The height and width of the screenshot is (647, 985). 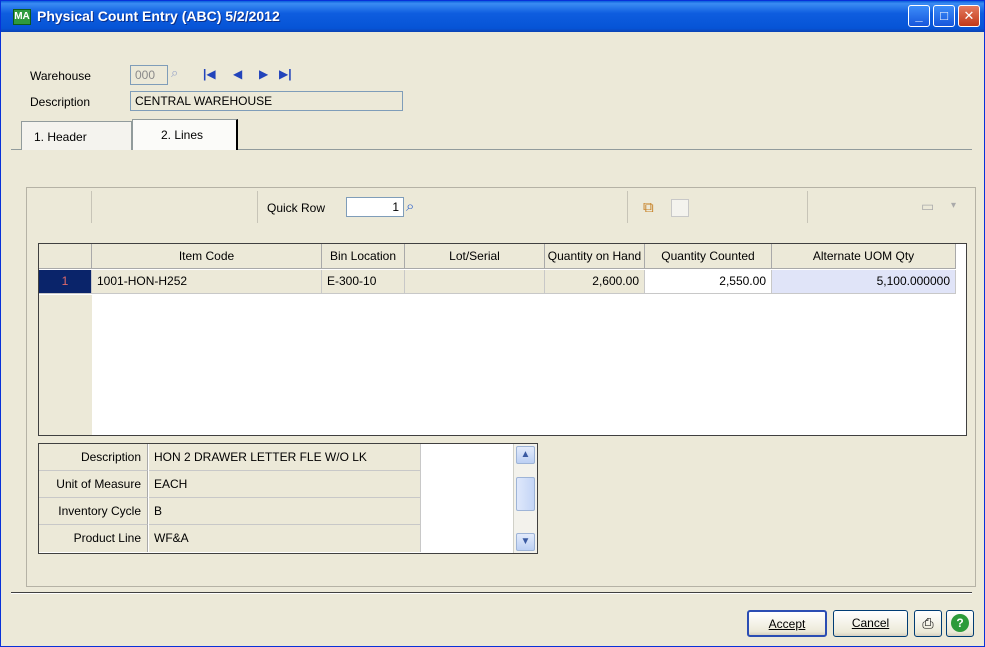 What do you see at coordinates (919, 16) in the screenshot?
I see `minimize-button: _` at bounding box center [919, 16].